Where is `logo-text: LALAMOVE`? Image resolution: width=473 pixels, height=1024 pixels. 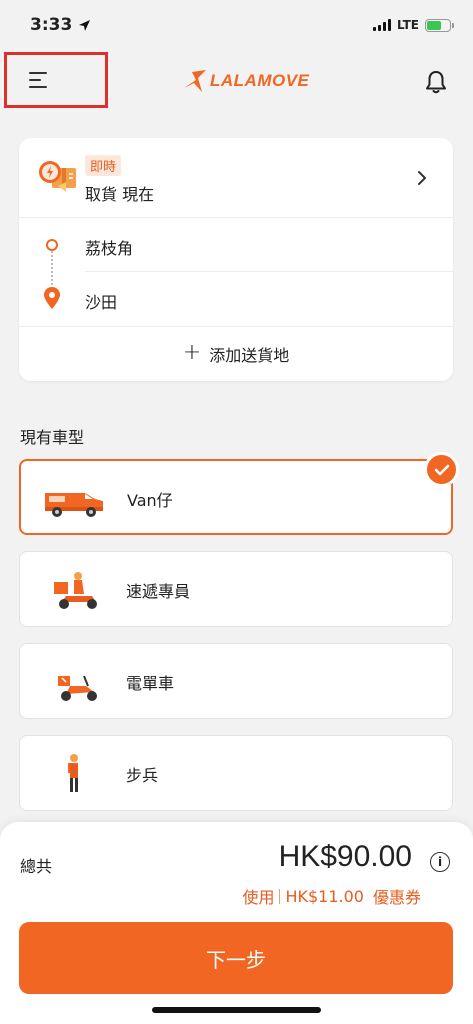
logo-text: LALAMOVE is located at coordinates (260, 80).